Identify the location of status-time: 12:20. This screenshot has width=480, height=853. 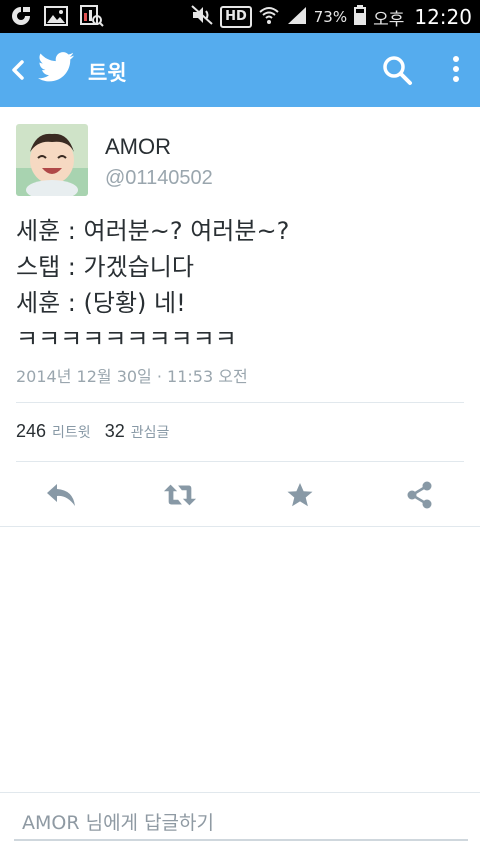
(443, 17).